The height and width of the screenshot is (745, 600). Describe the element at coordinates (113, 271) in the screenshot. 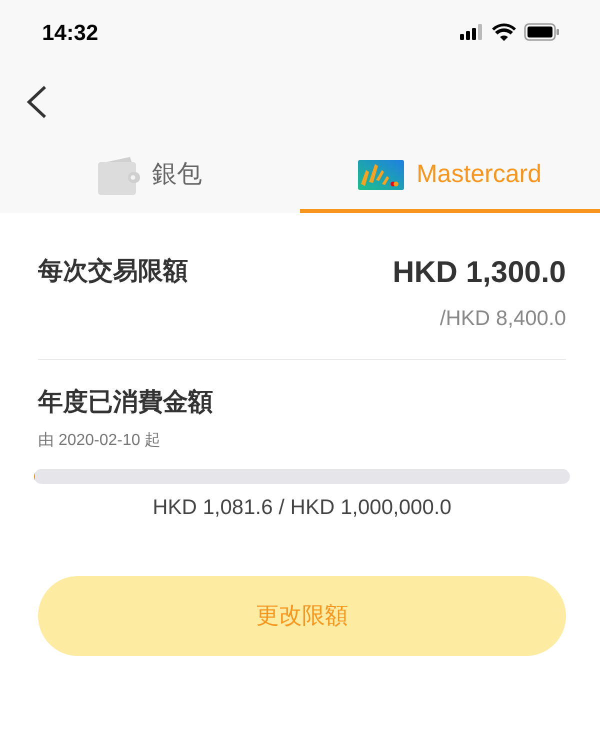

I see `limit-label: 每次交易限額` at that location.